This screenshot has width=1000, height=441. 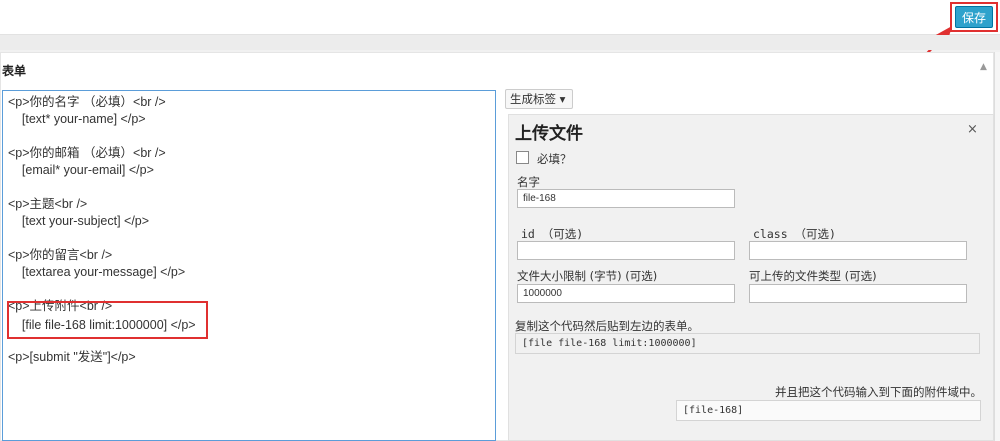 What do you see at coordinates (97, 272) in the screenshot?
I see `code-line: [textarea your-message] </p>` at bounding box center [97, 272].